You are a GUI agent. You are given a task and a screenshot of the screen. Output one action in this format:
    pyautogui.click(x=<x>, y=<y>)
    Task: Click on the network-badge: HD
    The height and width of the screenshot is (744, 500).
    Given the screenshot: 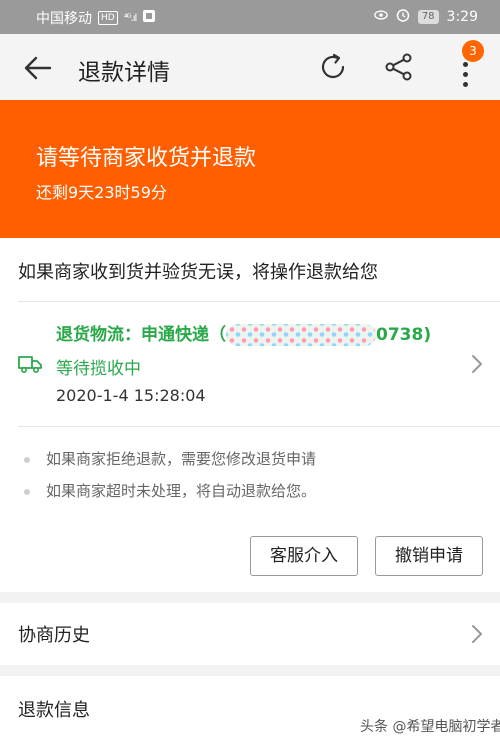 What is the action you would take?
    pyautogui.click(x=108, y=18)
    